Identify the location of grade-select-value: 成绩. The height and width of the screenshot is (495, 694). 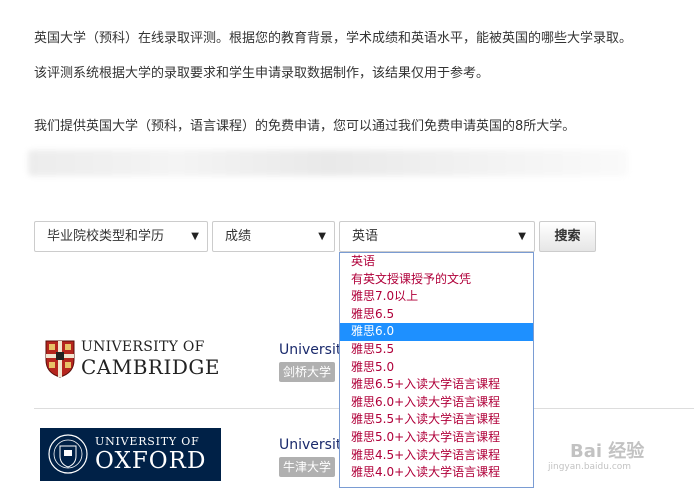
(238, 236).